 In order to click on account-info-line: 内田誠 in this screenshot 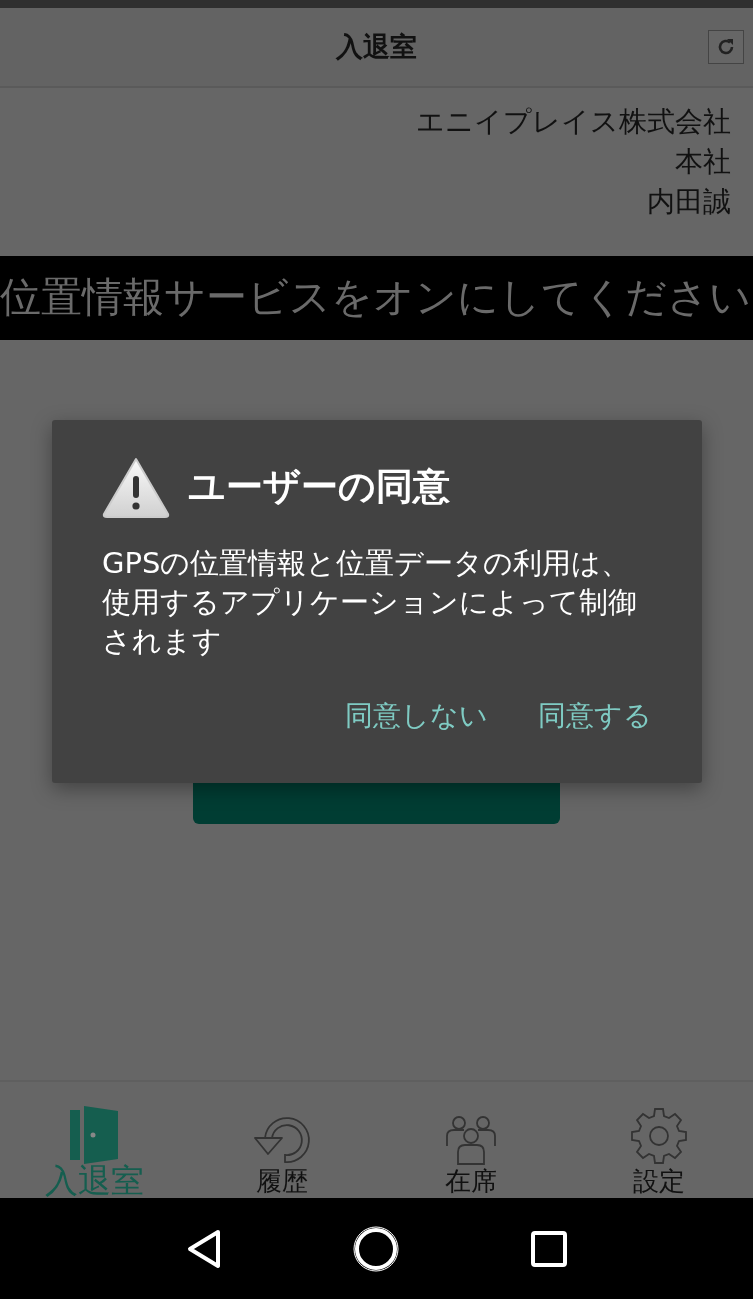, I will do `click(688, 202)`.